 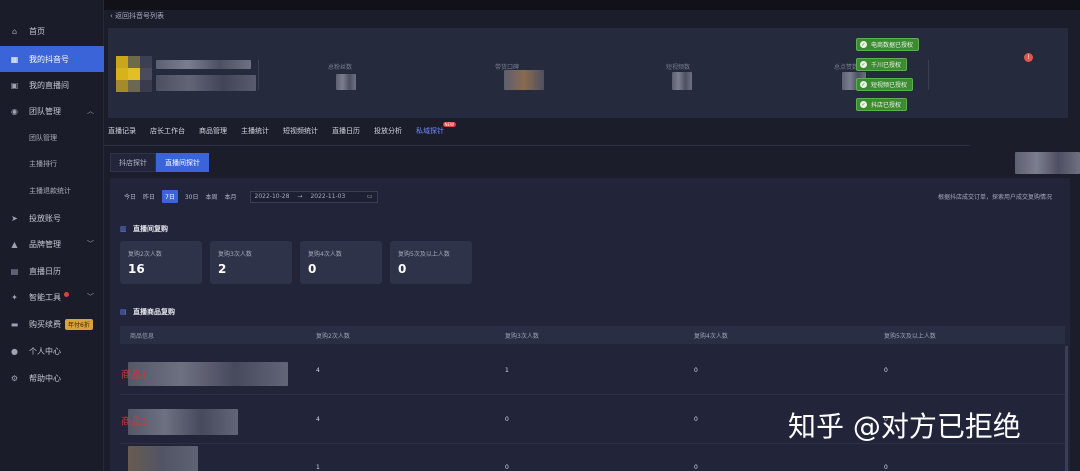 What do you see at coordinates (170, 196) in the screenshot?
I see `date-option-7d: 7日` at bounding box center [170, 196].